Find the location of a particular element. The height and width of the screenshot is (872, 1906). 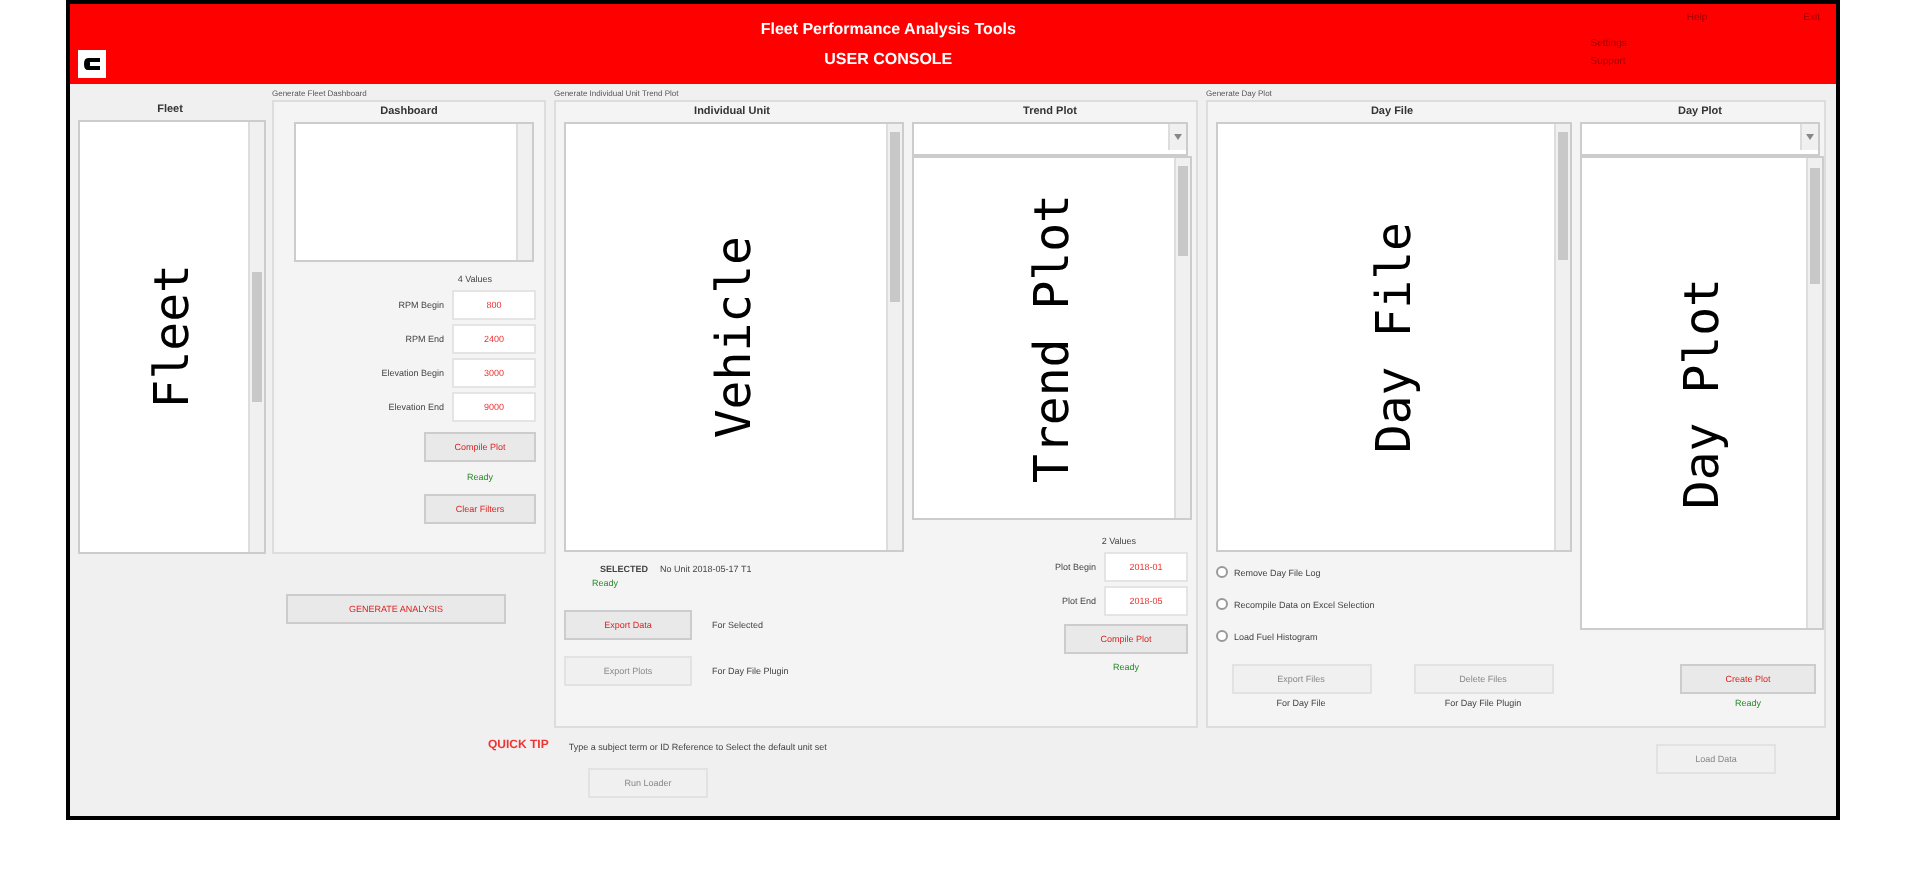

app-subtitle: USER CONSOLE is located at coordinates (888, 59).